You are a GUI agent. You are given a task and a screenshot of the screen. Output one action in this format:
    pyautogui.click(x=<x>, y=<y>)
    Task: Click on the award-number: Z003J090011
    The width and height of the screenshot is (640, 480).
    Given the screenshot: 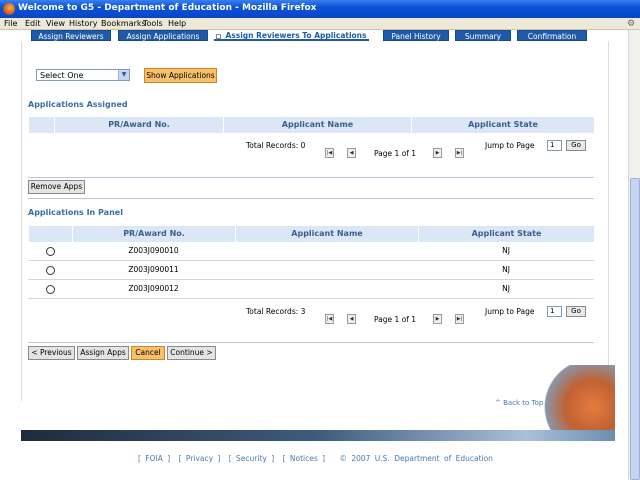 What is the action you would take?
    pyautogui.click(x=153, y=269)
    